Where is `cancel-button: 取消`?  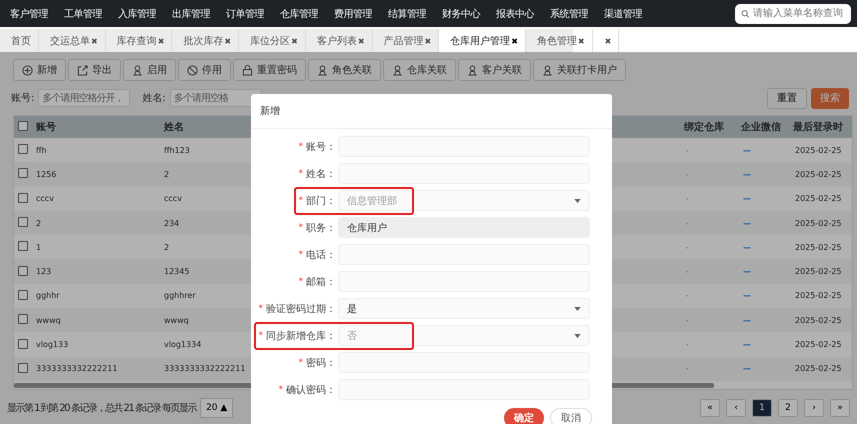
cancel-button: 取消 is located at coordinates (571, 416).